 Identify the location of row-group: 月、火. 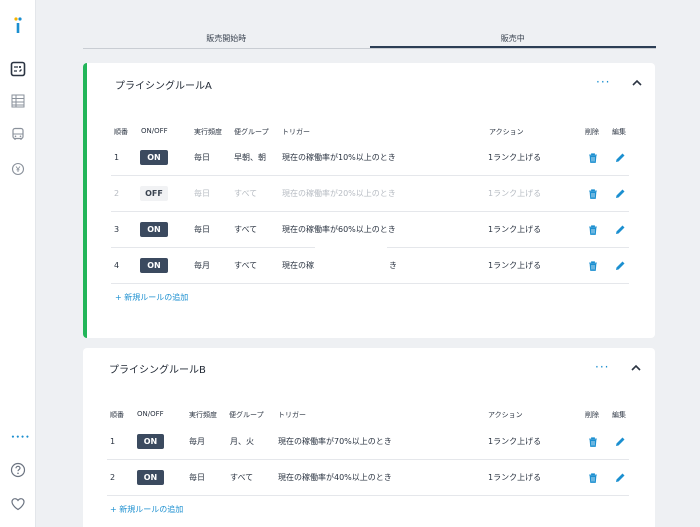
(242, 441).